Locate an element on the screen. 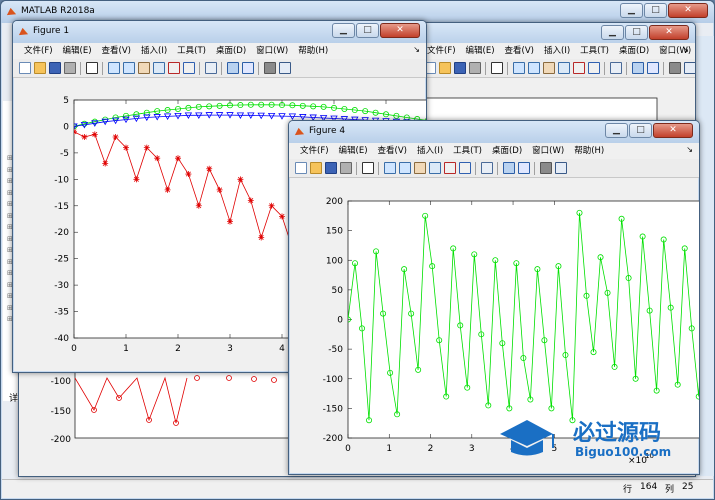 The image size is (715, 500). figure4-controls: ▁ □ ✕ is located at coordinates (648, 131).